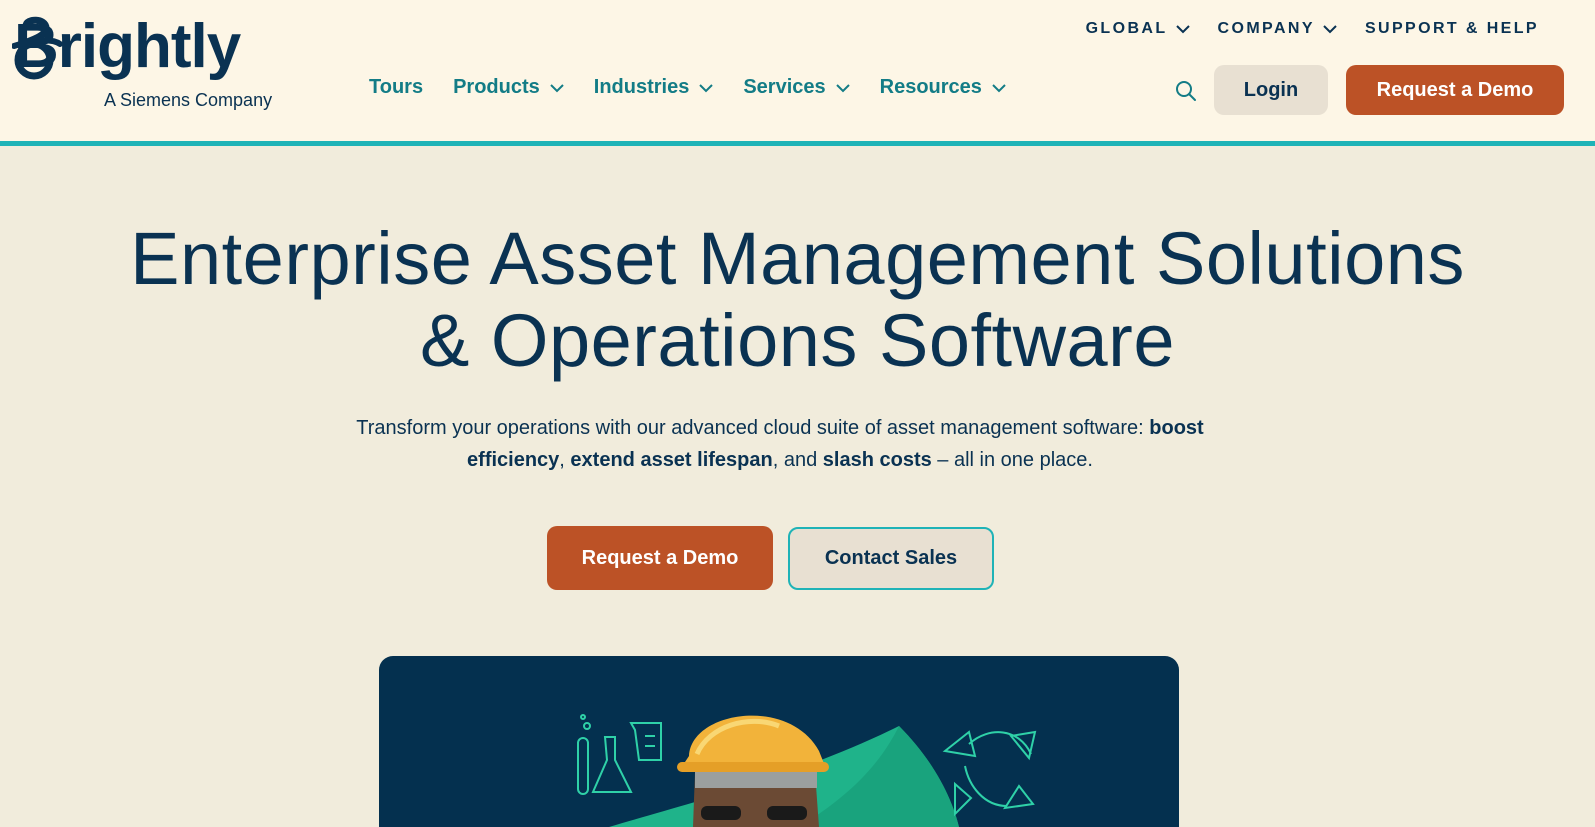  I want to click on brand-tagline: A Siemens Company, so click(188, 100).